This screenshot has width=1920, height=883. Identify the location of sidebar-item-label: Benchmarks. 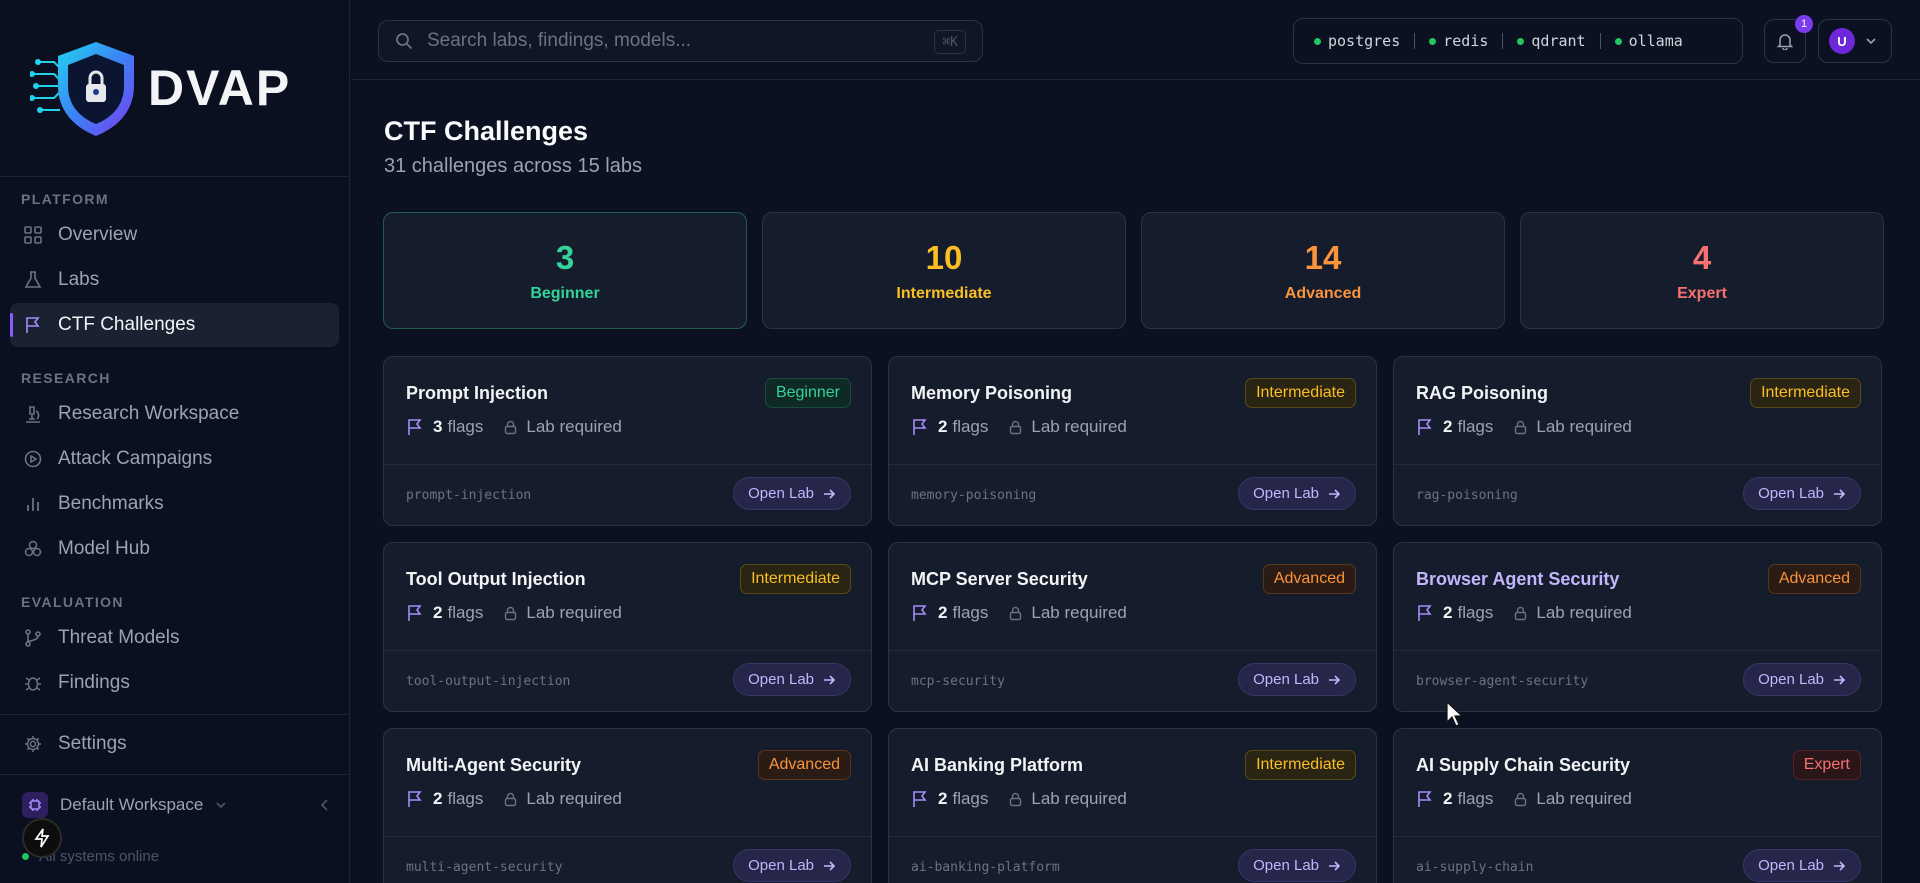
(111, 503).